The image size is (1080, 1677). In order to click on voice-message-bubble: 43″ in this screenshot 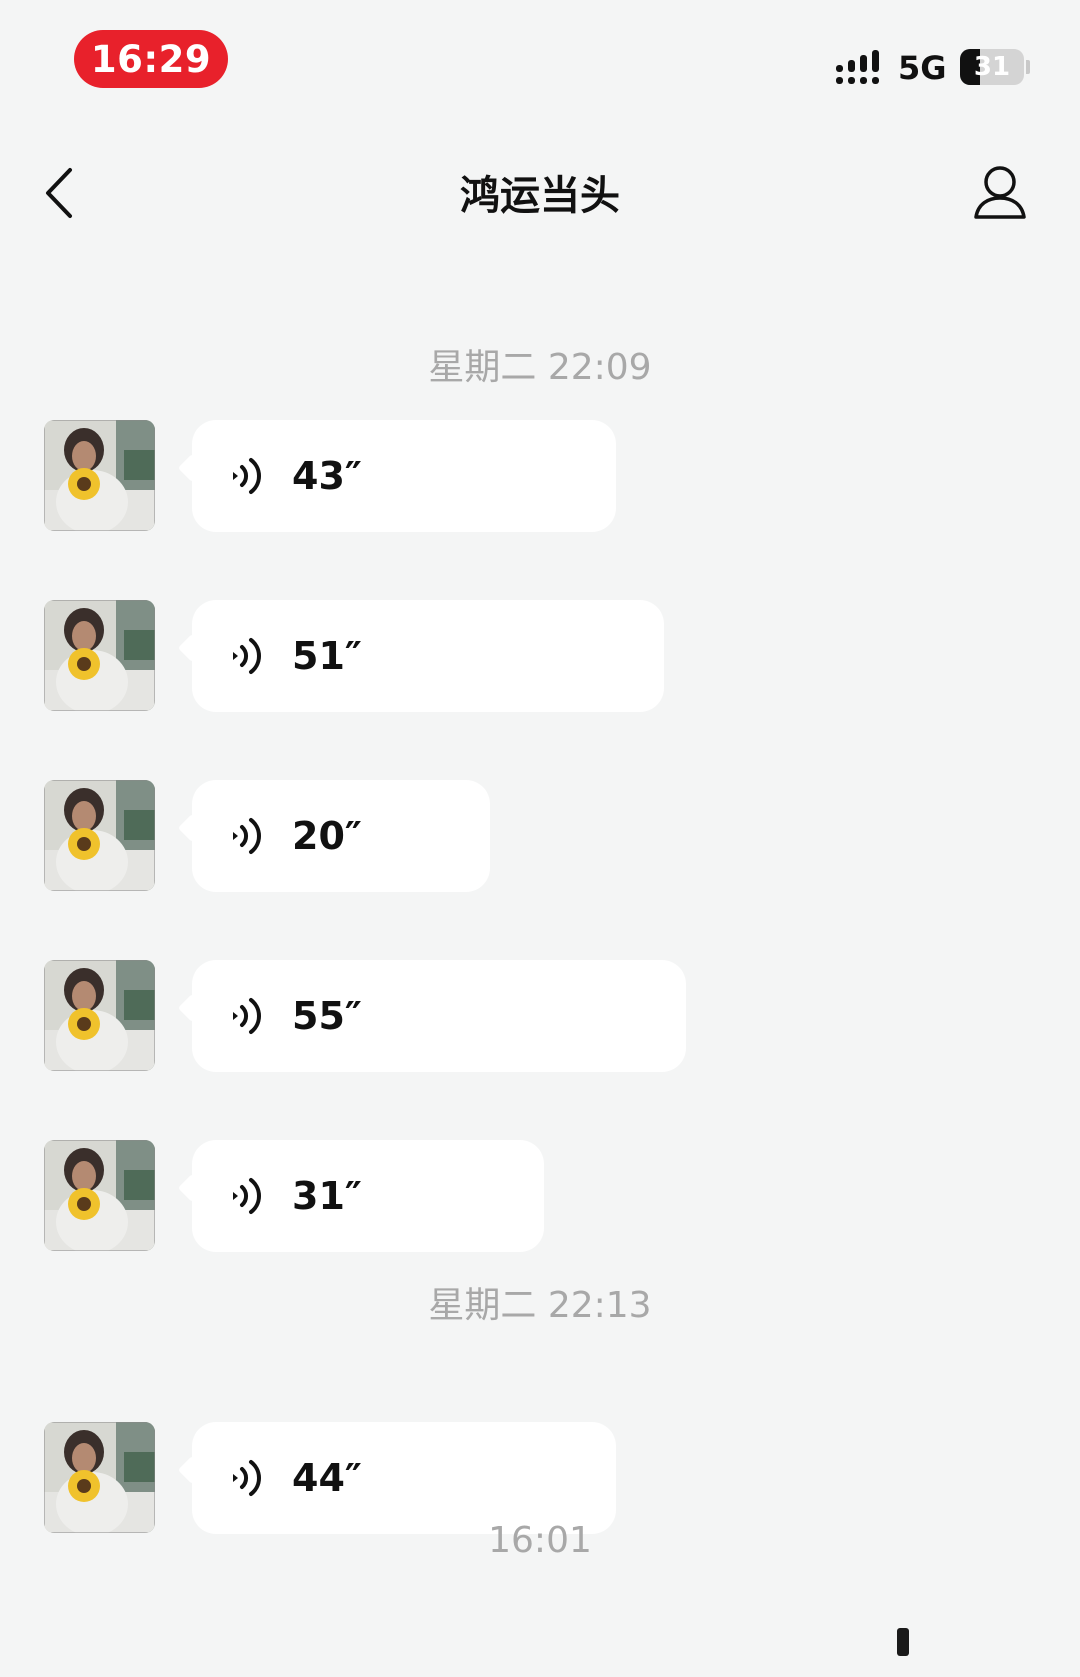, I will do `click(404, 476)`.